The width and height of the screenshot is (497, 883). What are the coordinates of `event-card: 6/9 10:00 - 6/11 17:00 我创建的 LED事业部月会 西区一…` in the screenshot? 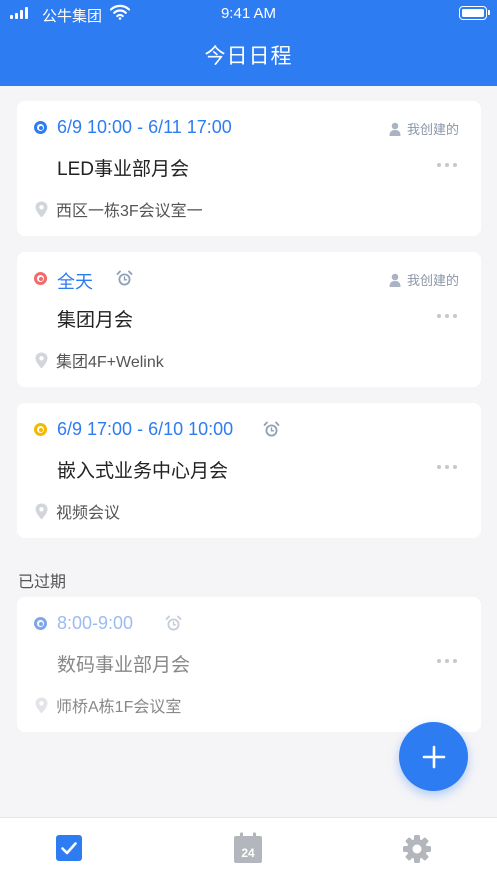 It's located at (249, 168).